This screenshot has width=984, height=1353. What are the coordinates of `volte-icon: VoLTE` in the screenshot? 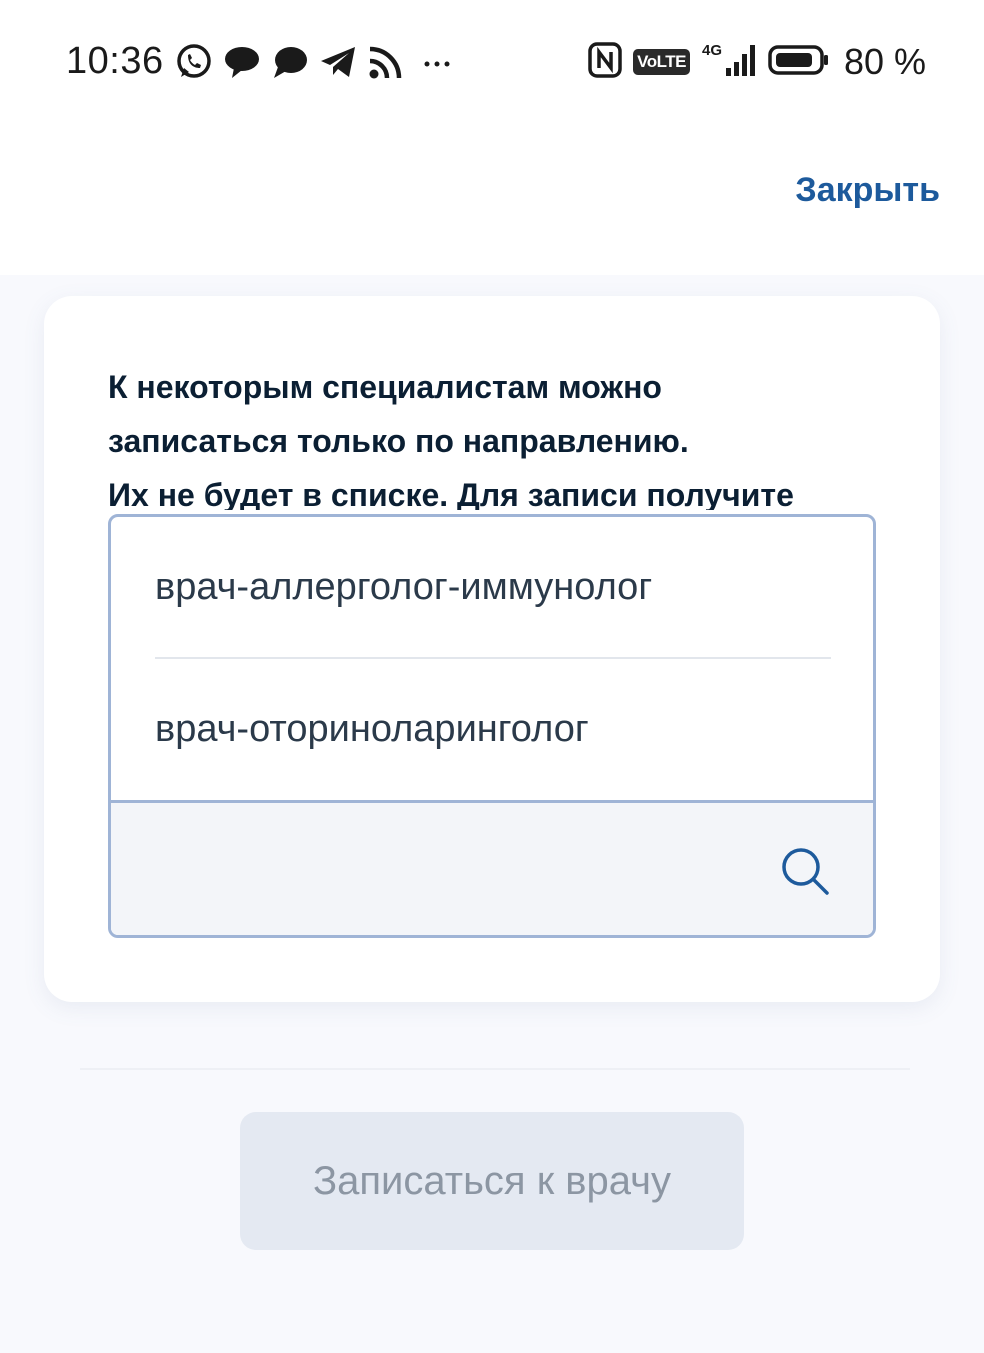 It's located at (661, 62).